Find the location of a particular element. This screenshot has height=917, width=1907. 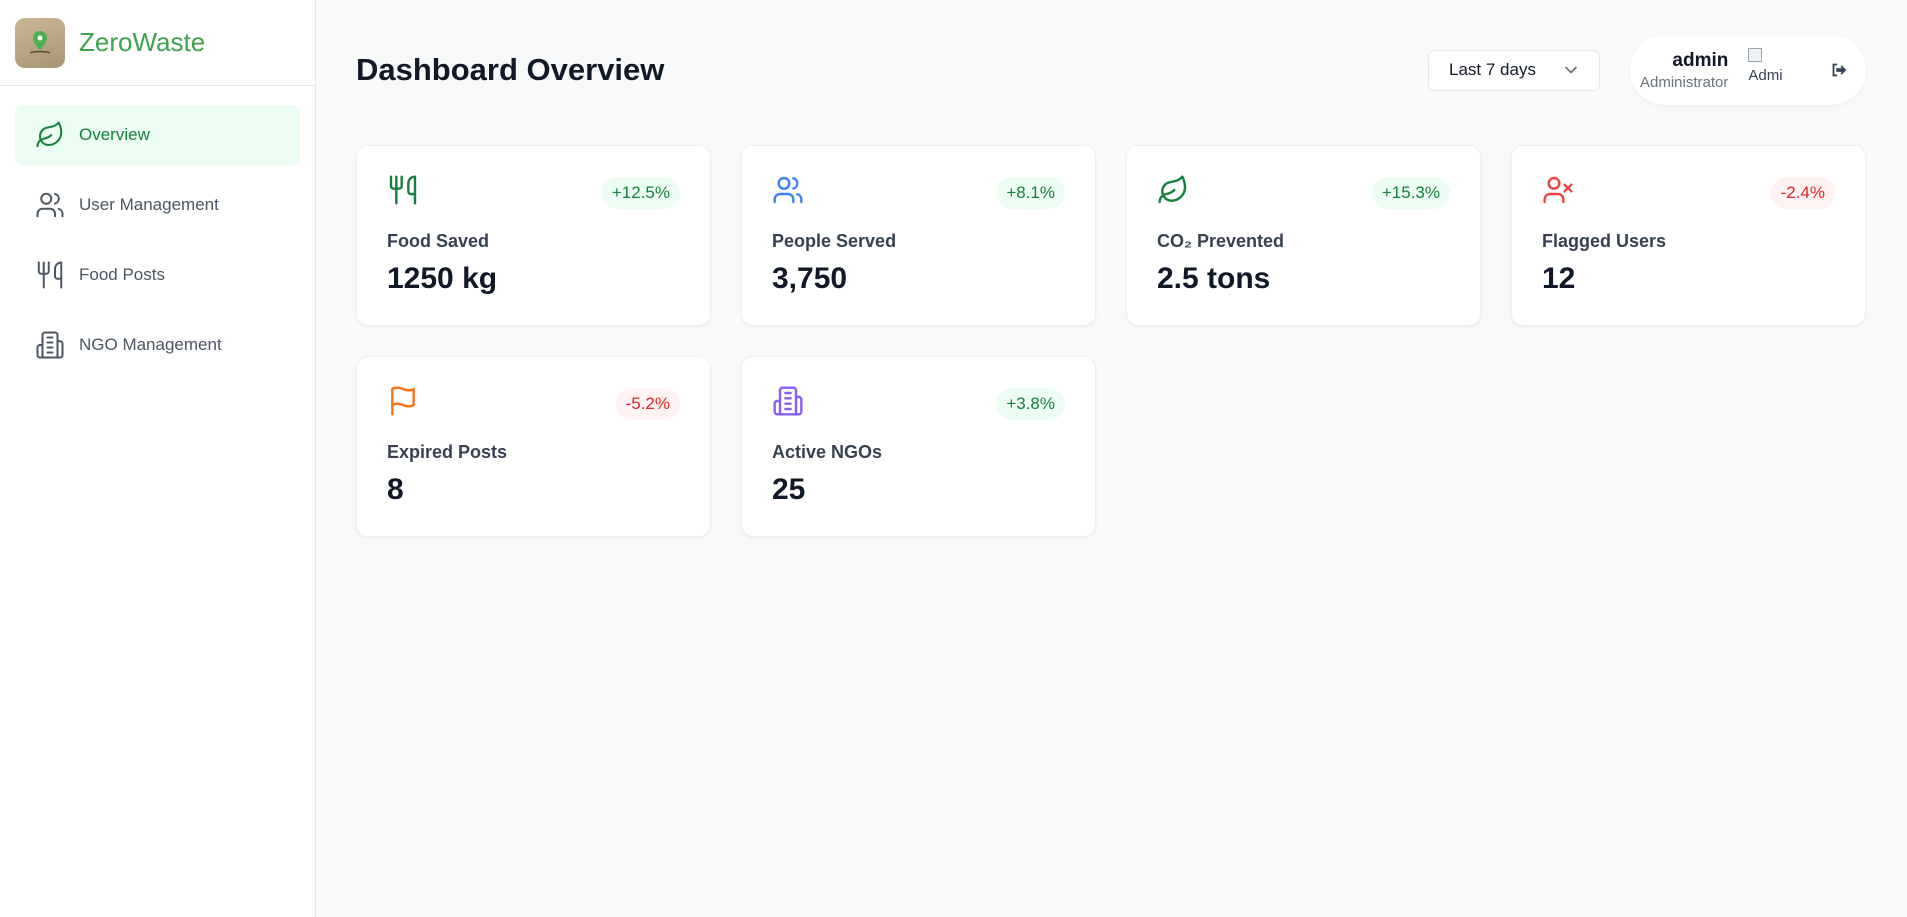

date-range-select: Last 7 days is located at coordinates (1514, 70).